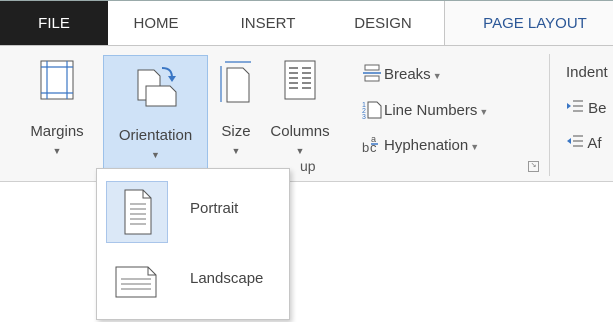 The height and width of the screenshot is (322, 613). I want to click on svg-text: 3, so click(364, 116).